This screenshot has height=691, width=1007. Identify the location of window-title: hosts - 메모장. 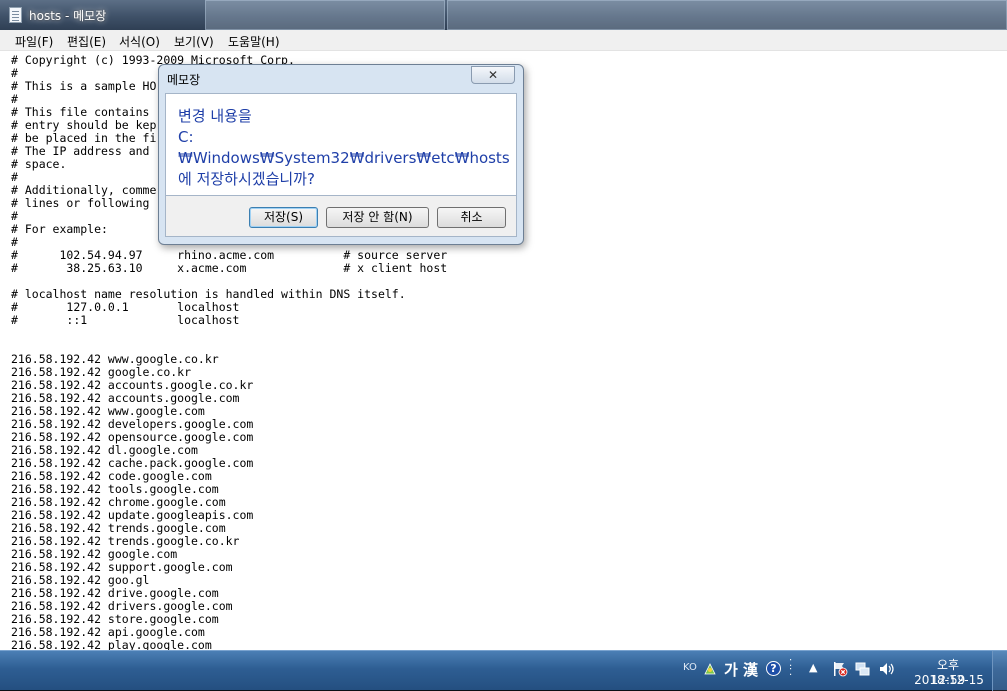
(68, 16).